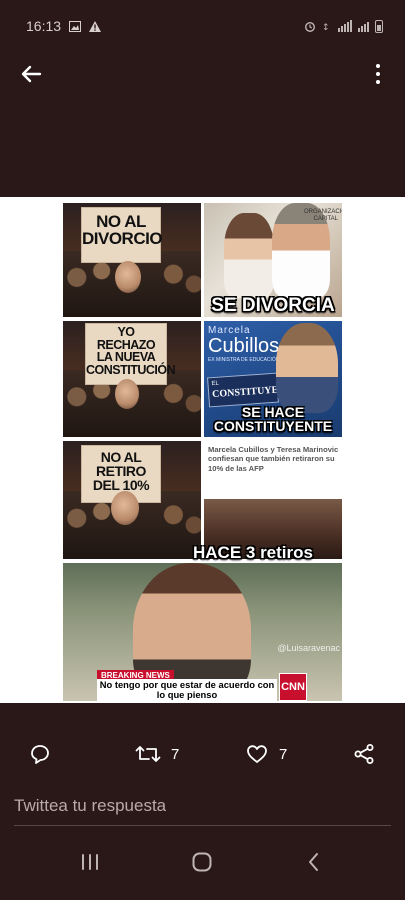 This screenshot has width=405, height=900. Describe the element at coordinates (273, 412) in the screenshot. I see `caption-line-1: SE HACE` at that location.